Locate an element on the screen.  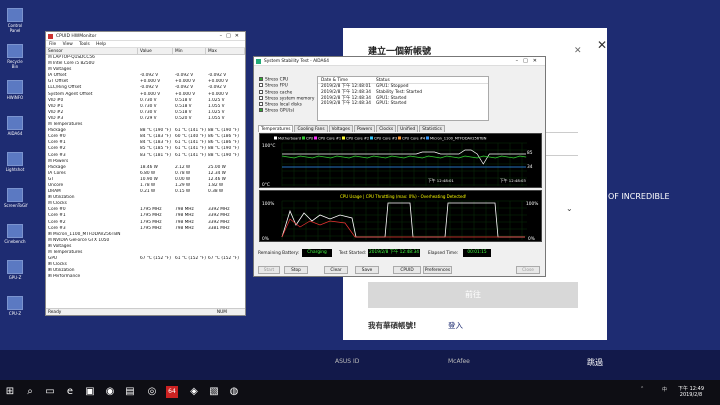
taskbar-app-icon: ▤ is located at coordinates (130, 392).